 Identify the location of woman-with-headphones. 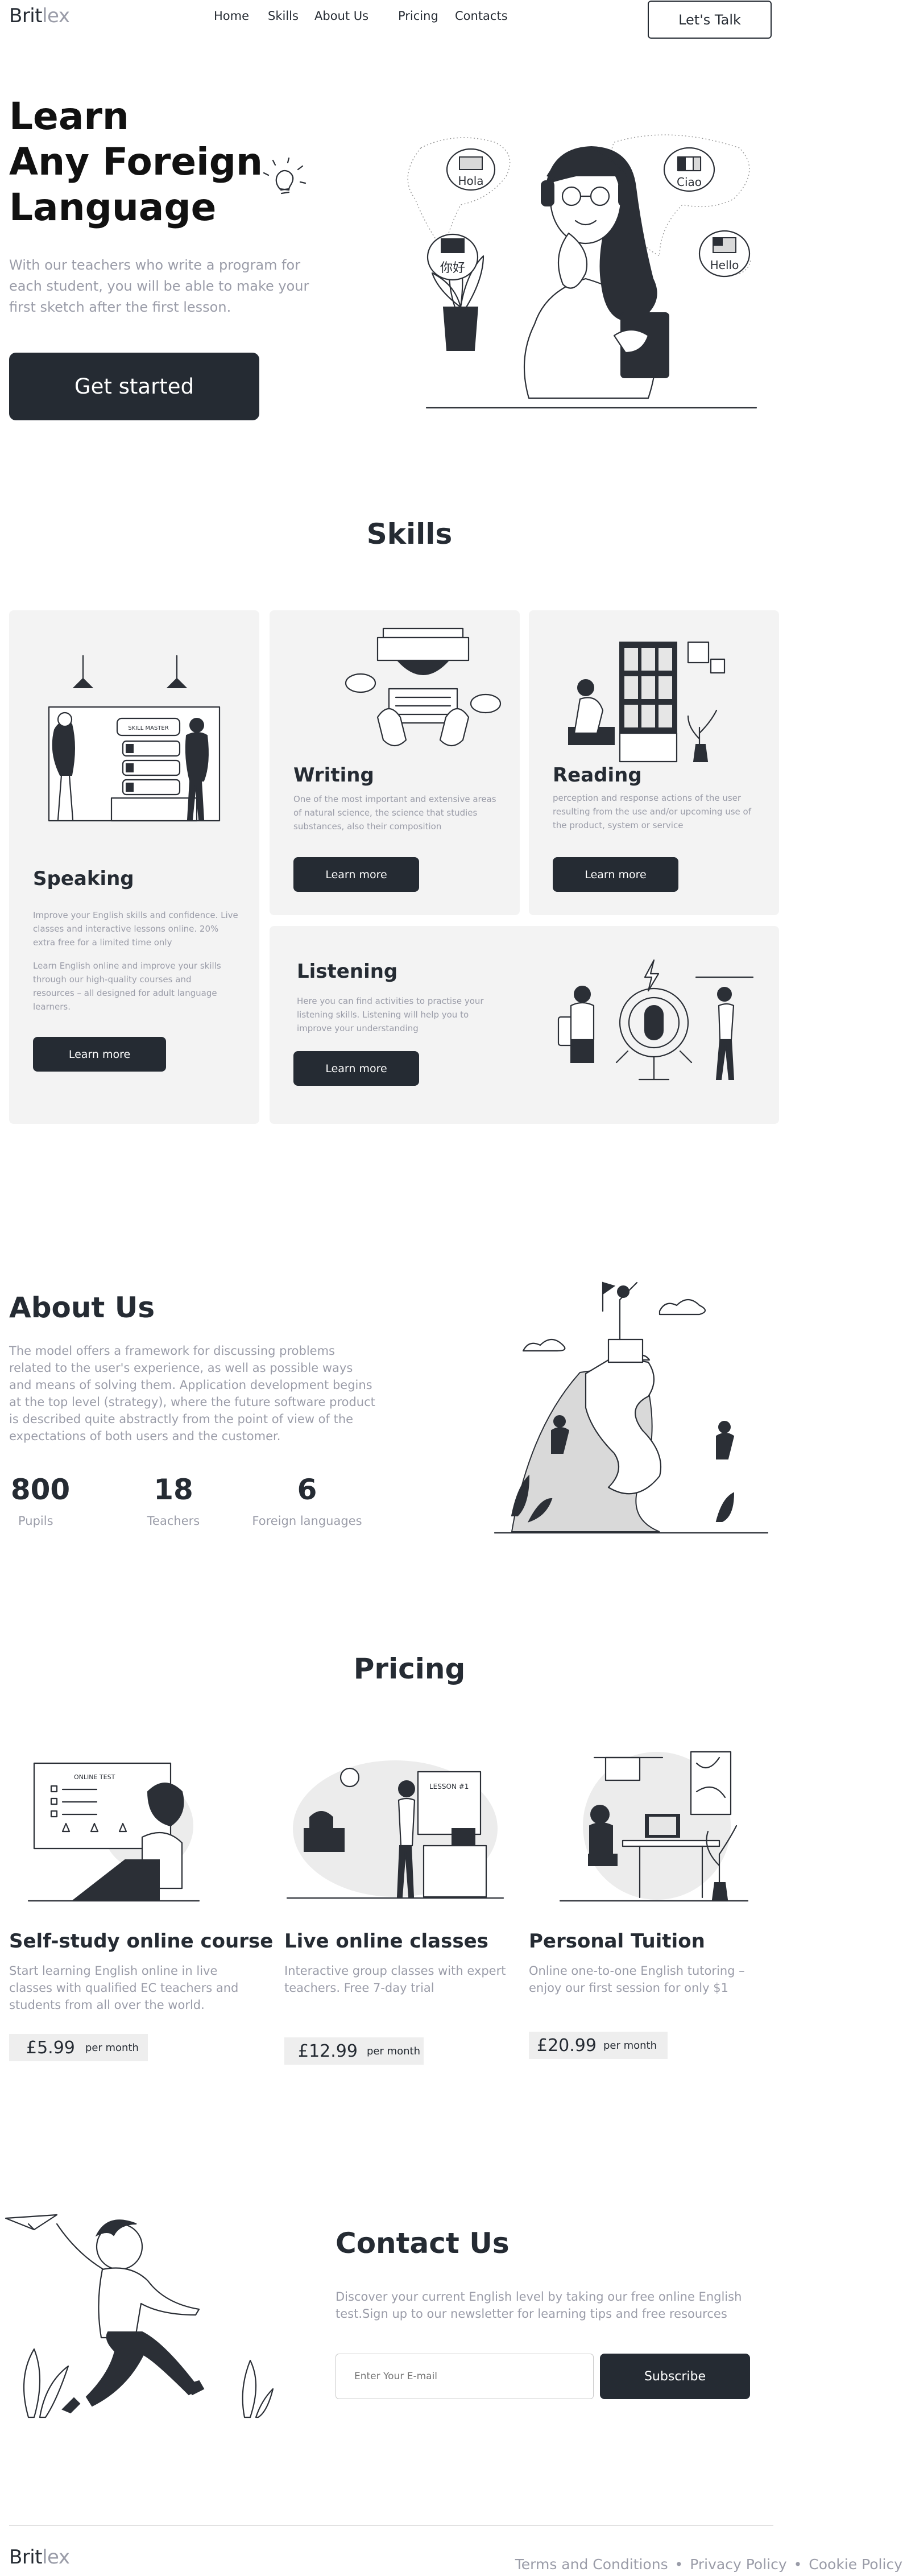
(596, 272).